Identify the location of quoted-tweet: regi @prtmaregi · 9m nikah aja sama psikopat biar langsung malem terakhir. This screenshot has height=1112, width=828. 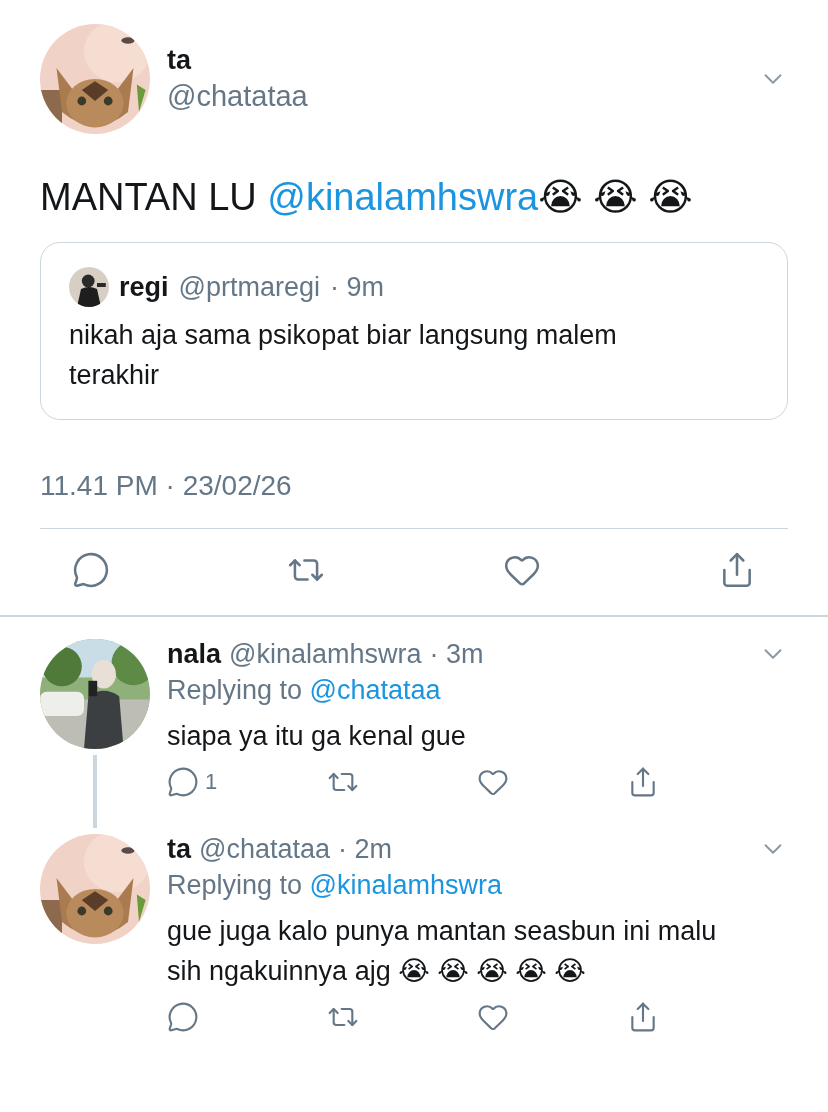
(414, 331).